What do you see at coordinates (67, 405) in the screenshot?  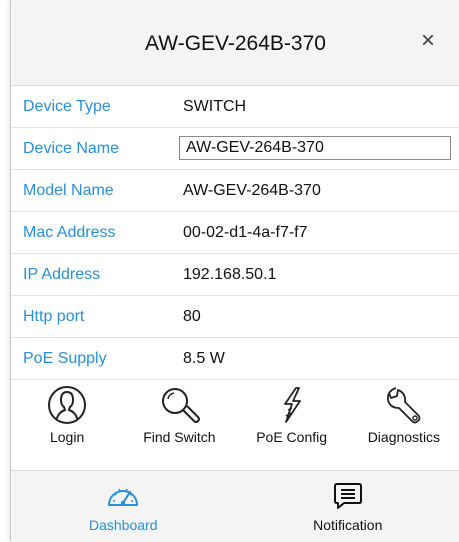 I see `user-icon` at bounding box center [67, 405].